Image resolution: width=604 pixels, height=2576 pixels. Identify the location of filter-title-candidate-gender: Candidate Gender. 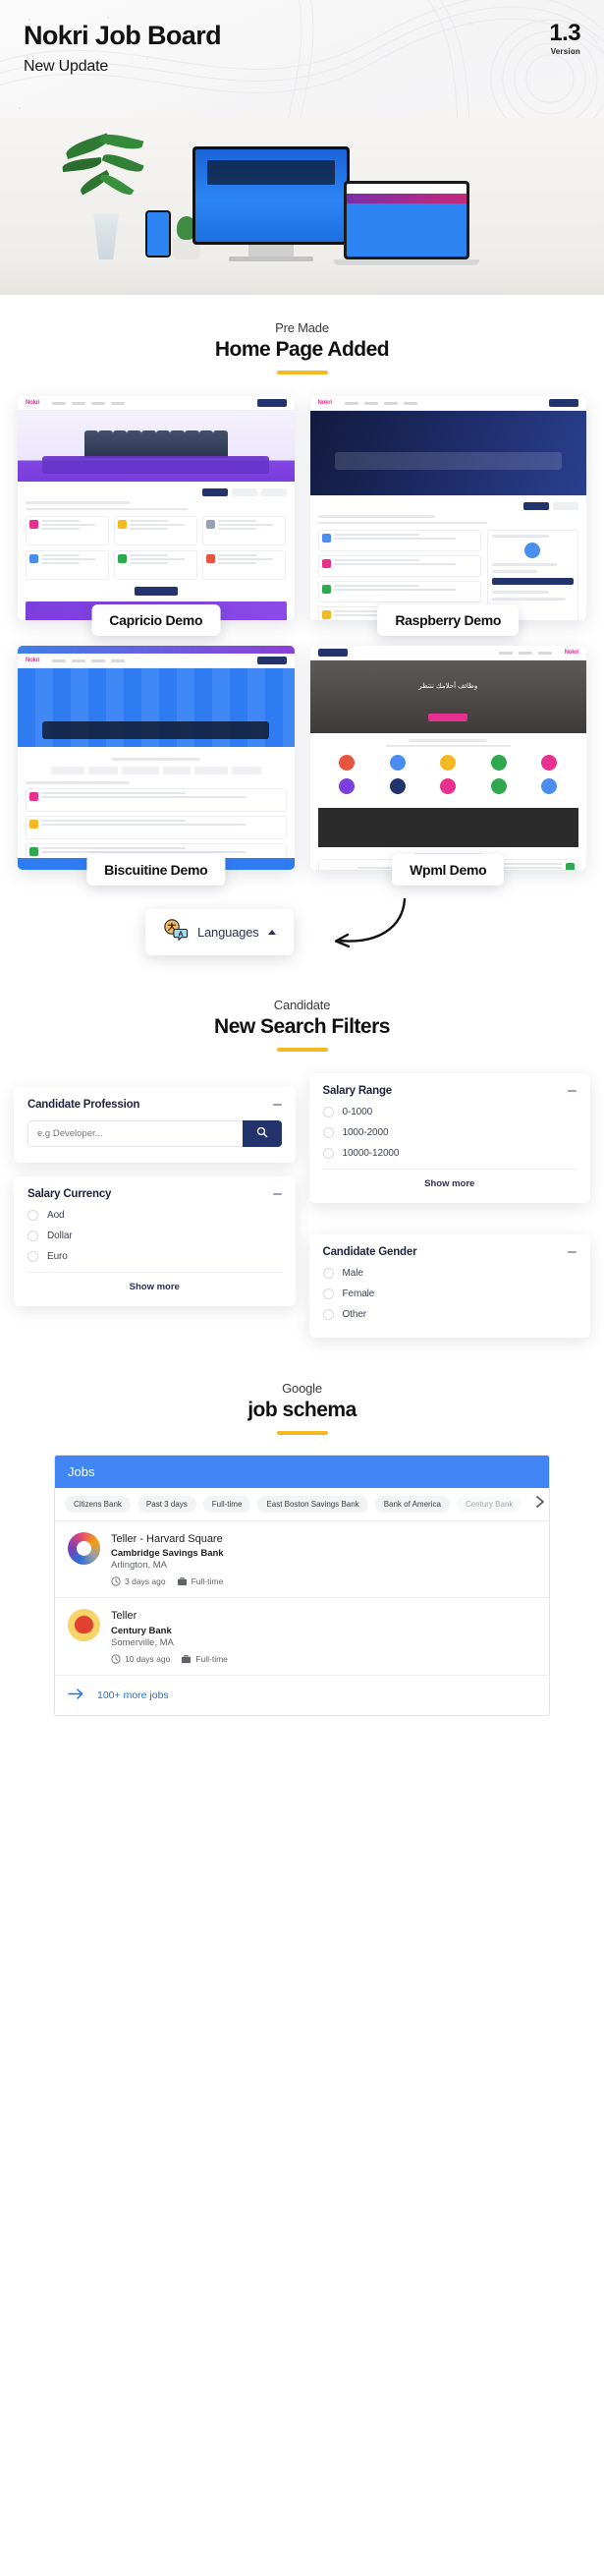
(369, 1252).